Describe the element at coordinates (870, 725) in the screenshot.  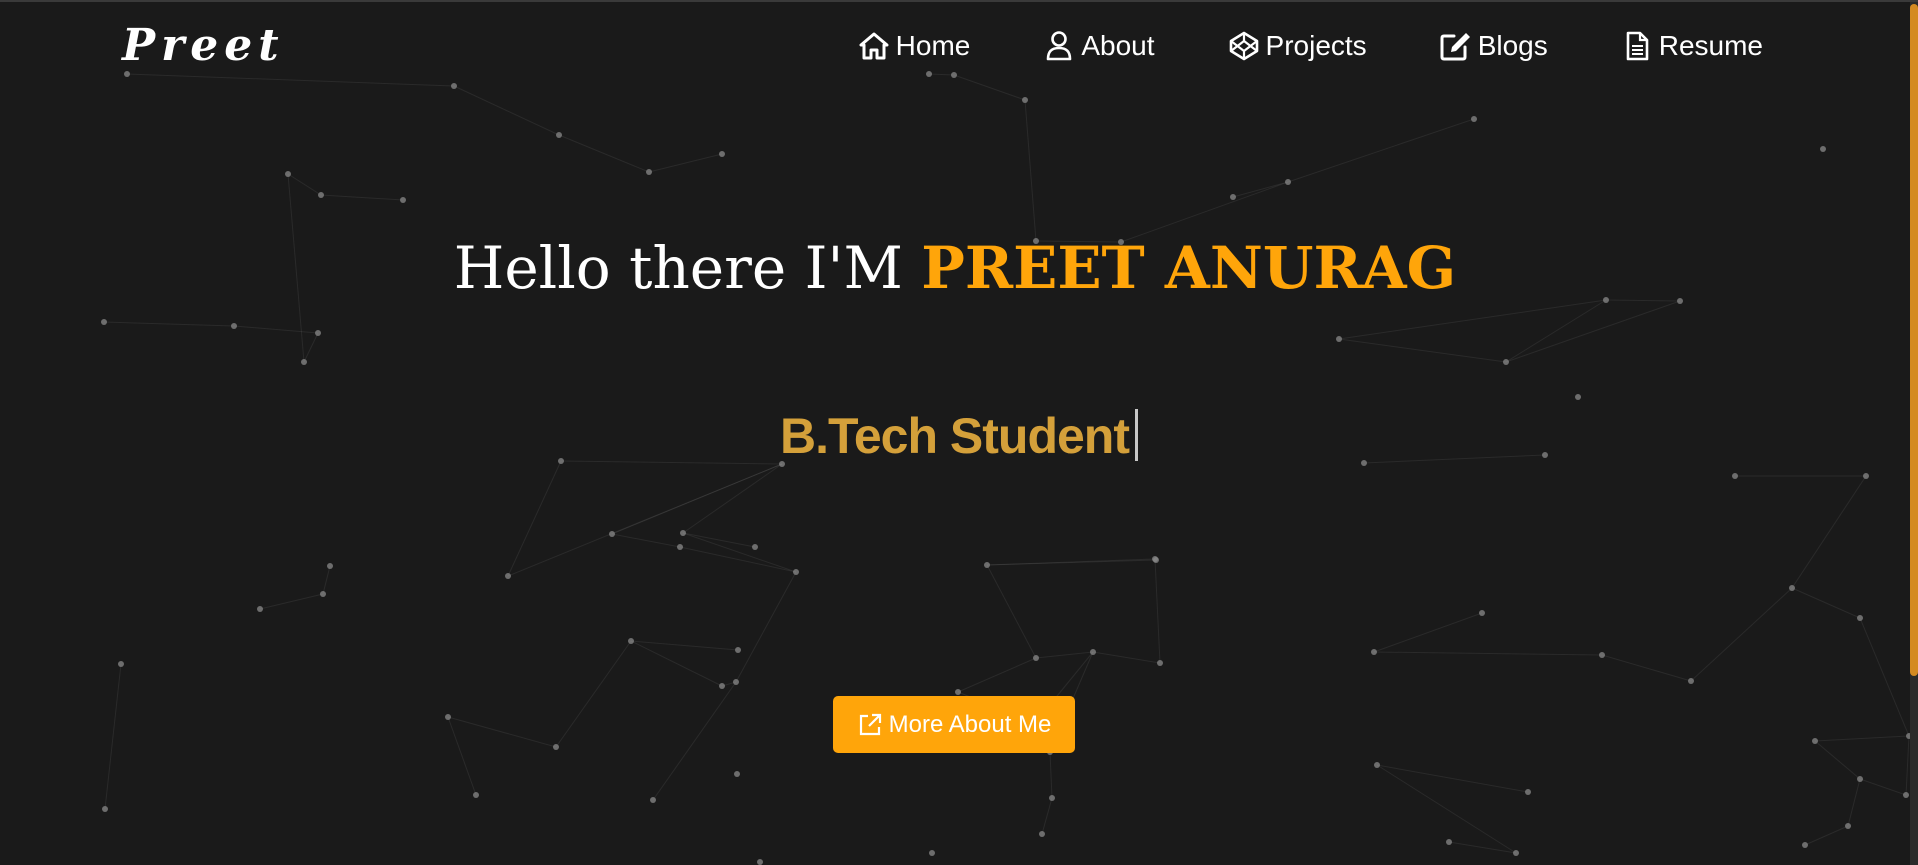
I see `external-link-icon` at that location.